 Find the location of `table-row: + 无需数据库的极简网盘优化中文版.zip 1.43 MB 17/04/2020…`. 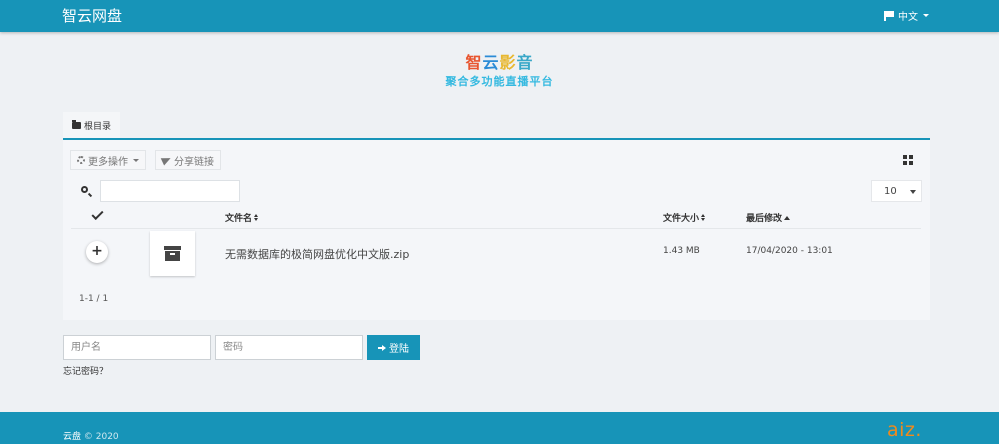

table-row: + 无需数据库的极简网盘优化中文版.zip 1.43 MB 17/04/2020… is located at coordinates (496, 254).